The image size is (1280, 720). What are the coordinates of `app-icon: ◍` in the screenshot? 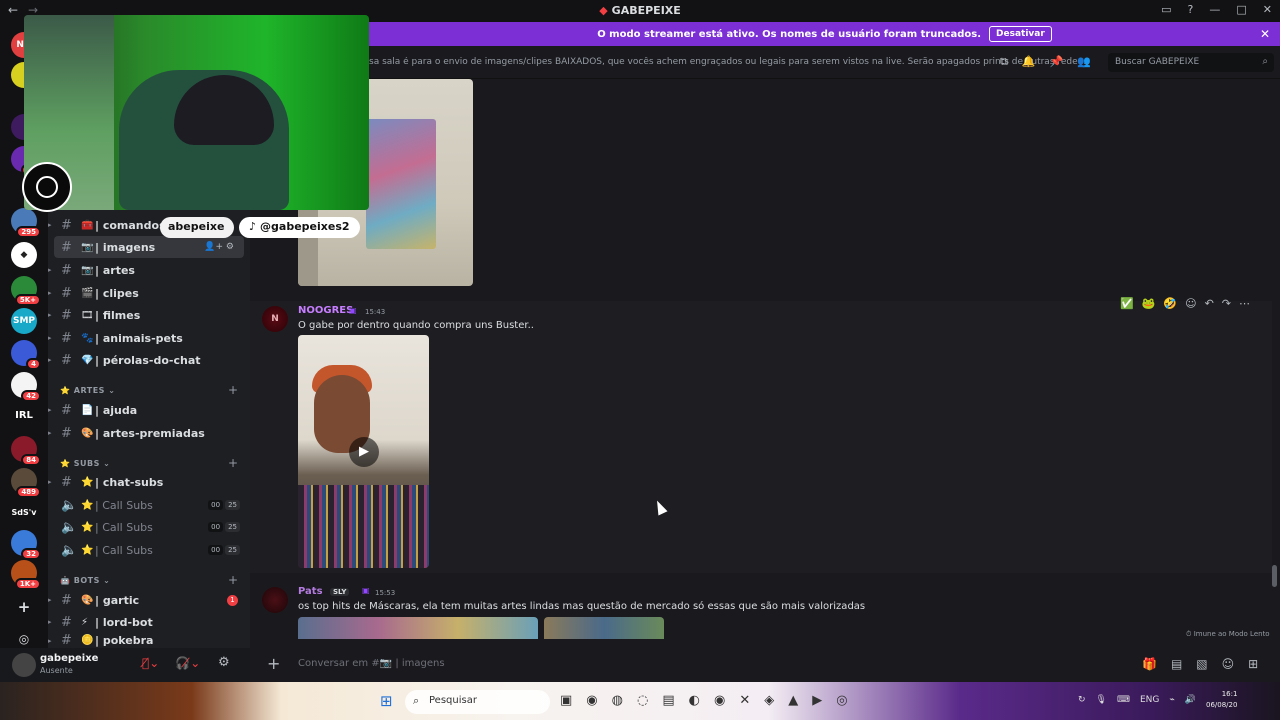 It's located at (617, 700).